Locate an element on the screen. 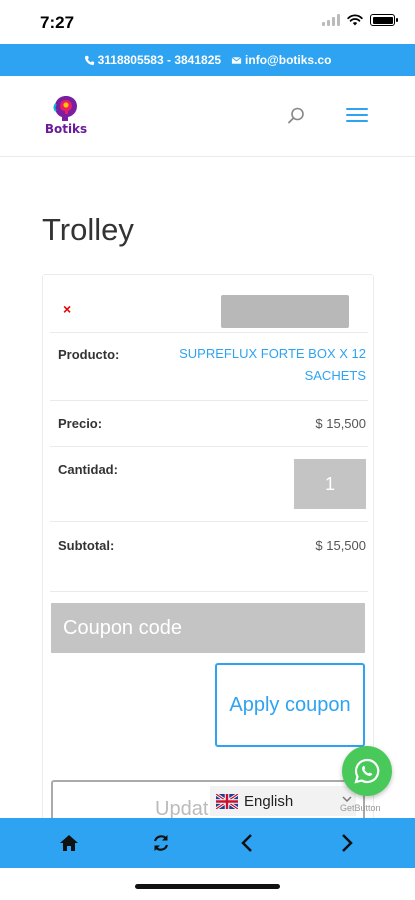  subtotal-row: Subtotal: $ 15,500 is located at coordinates (209, 557).